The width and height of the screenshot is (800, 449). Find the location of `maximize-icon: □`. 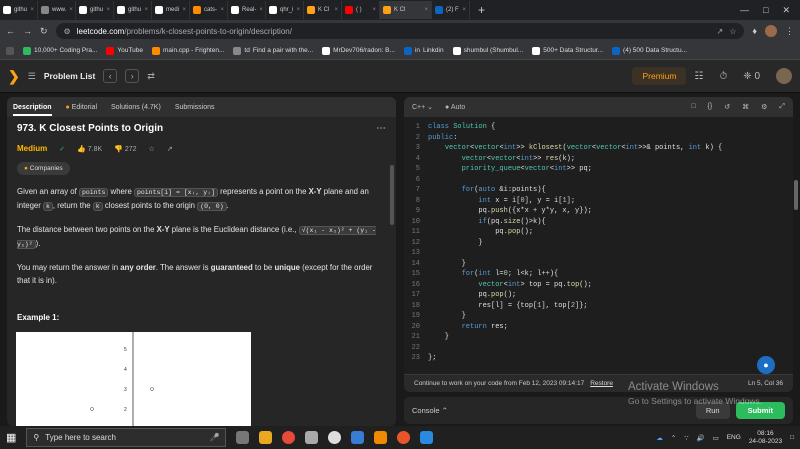

maximize-icon: □ is located at coordinates (765, 10).